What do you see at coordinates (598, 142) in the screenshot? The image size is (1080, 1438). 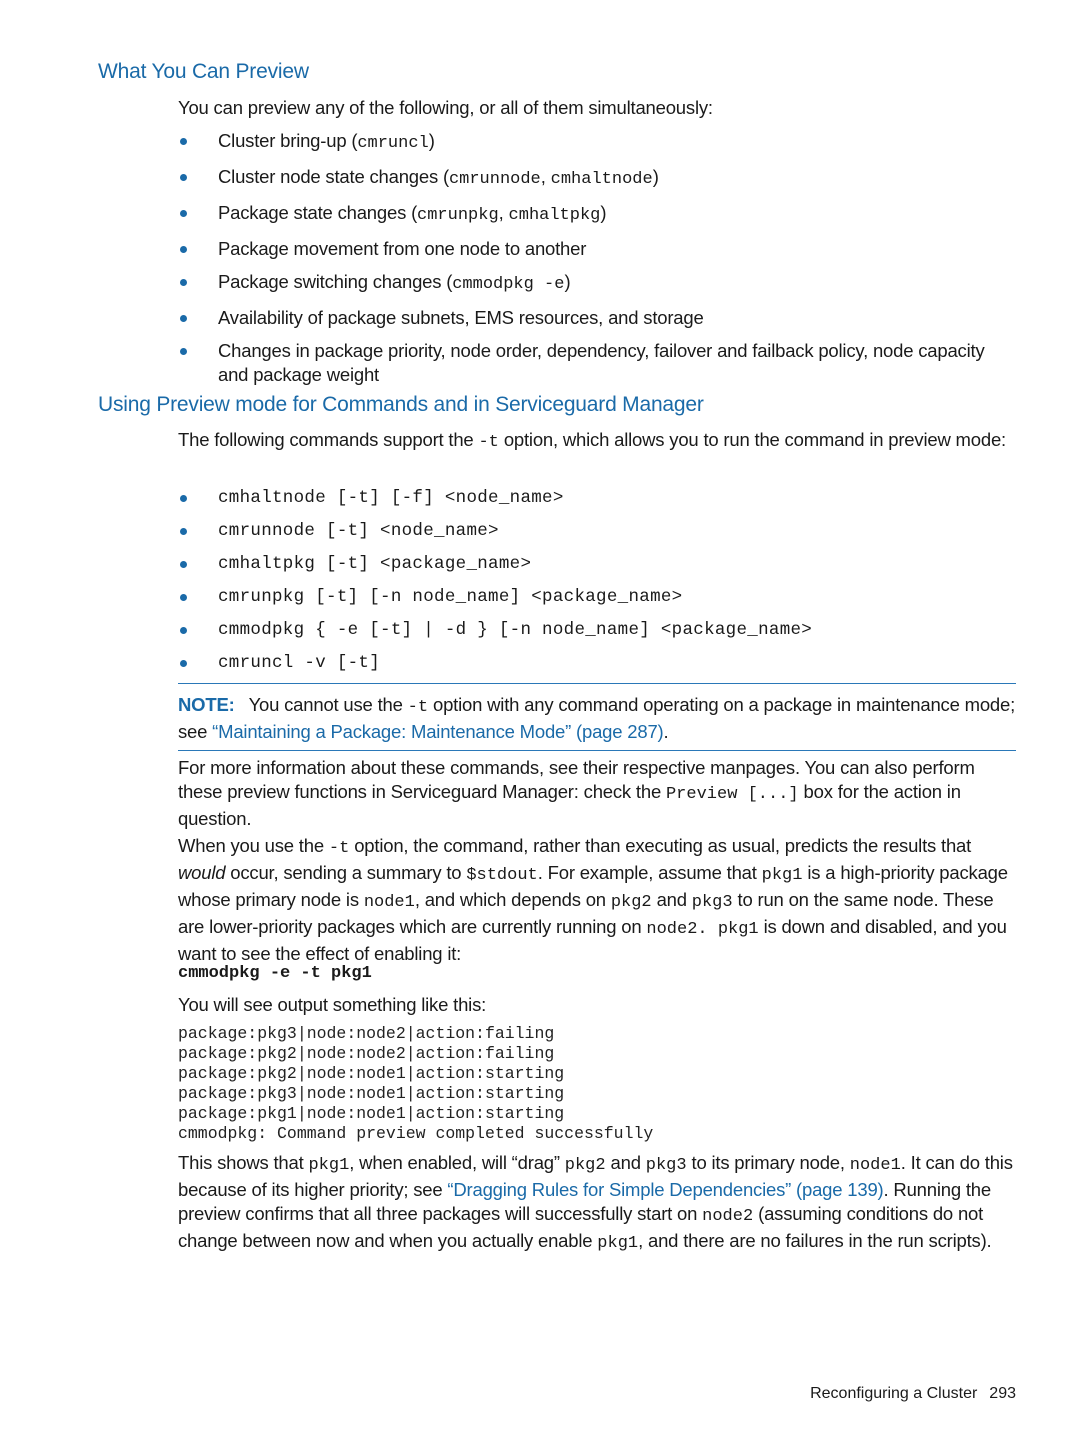 I see `list-item: Cluster bring-up (cmruncl)` at bounding box center [598, 142].